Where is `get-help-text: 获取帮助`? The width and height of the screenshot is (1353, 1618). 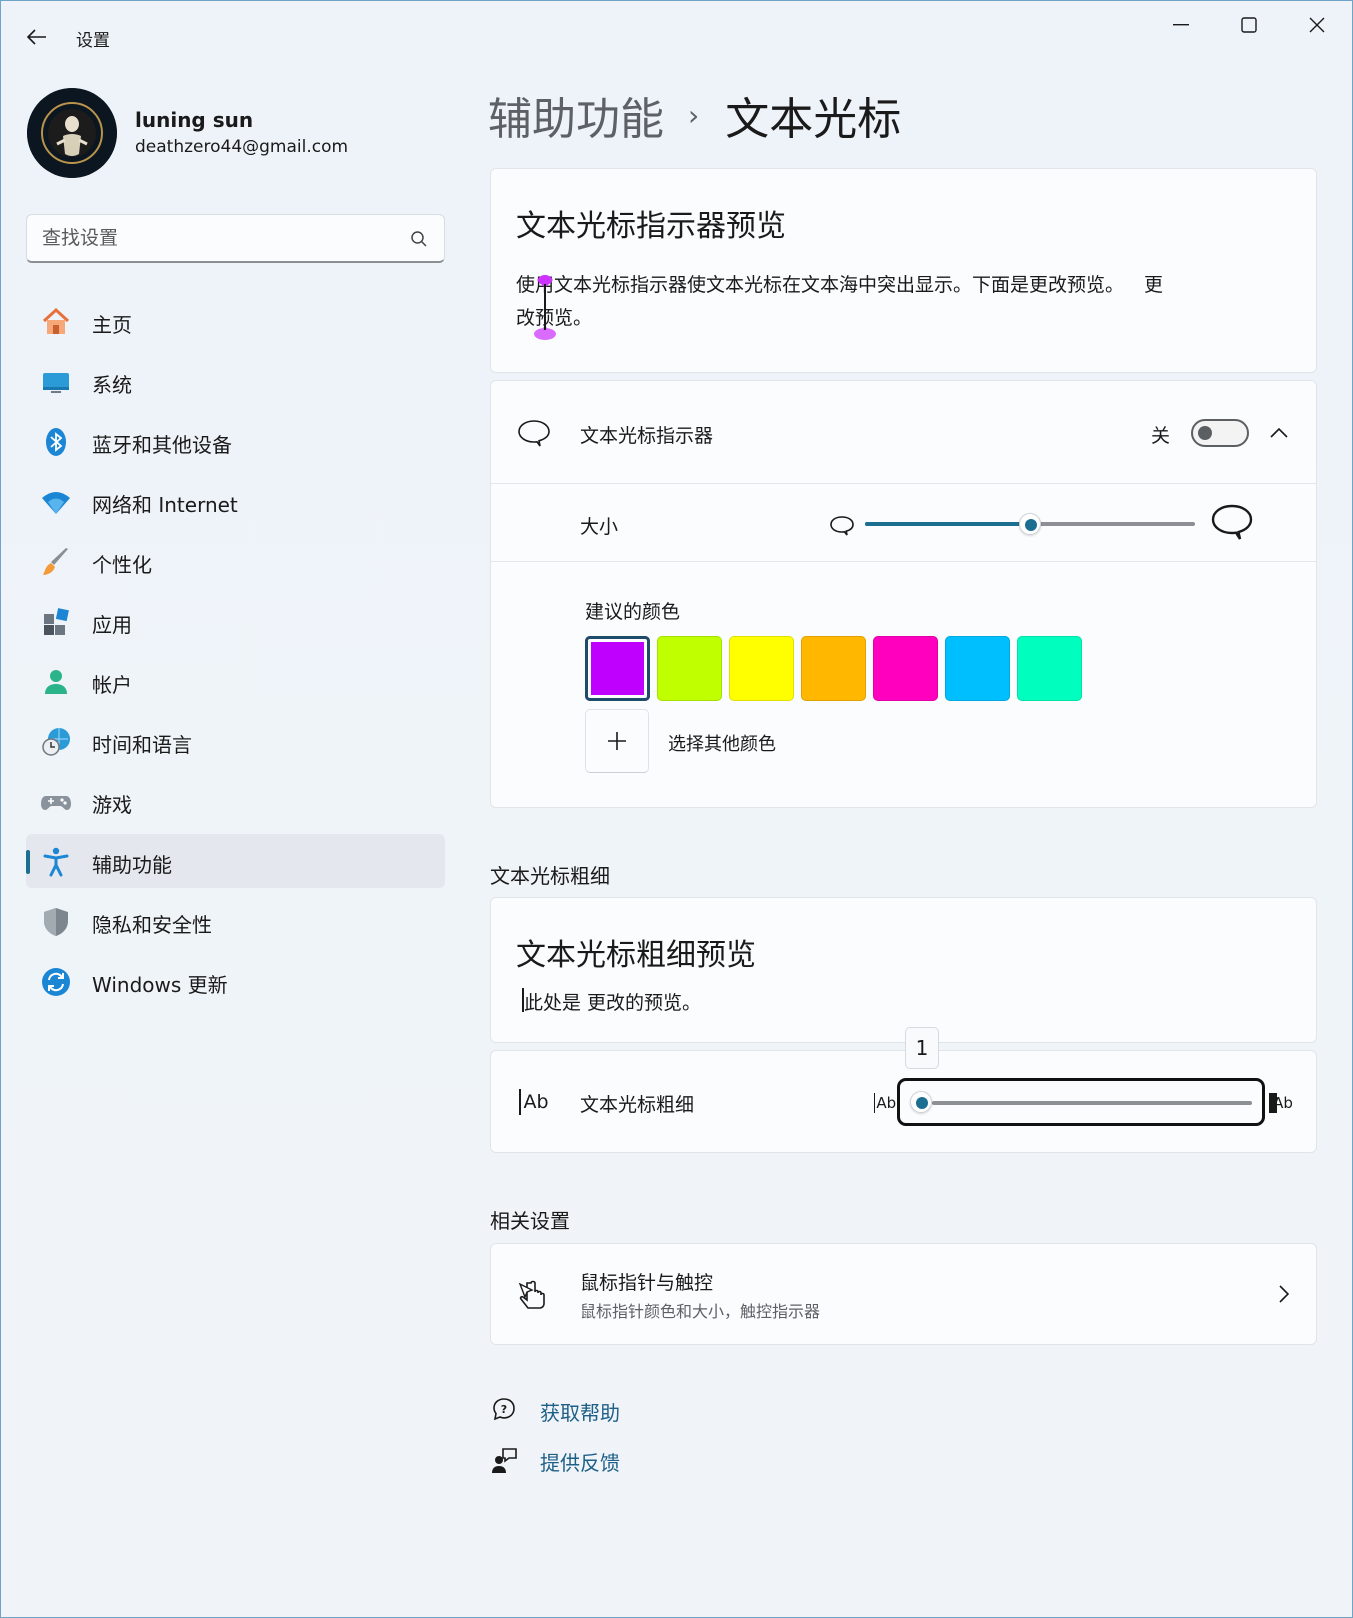
get-help-text: 获取帮助 is located at coordinates (580, 1411).